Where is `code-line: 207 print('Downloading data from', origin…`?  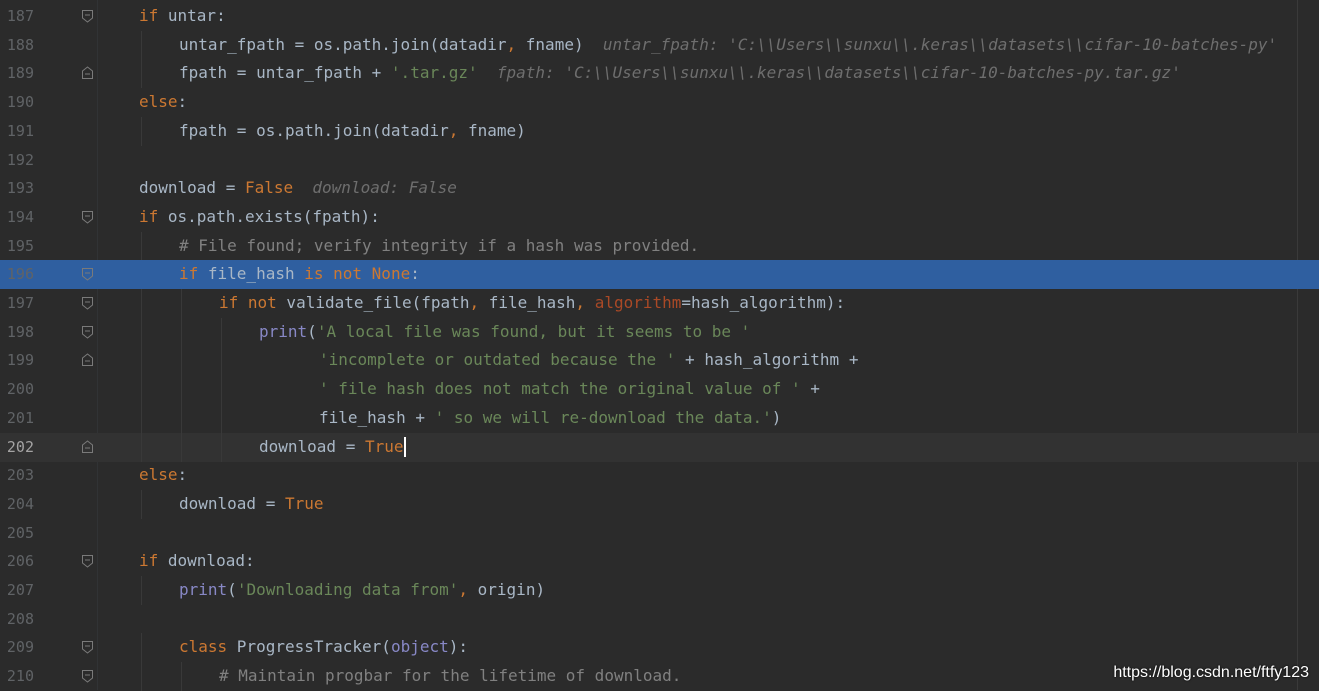 code-line: 207 print('Downloading data from', origin… is located at coordinates (659, 590).